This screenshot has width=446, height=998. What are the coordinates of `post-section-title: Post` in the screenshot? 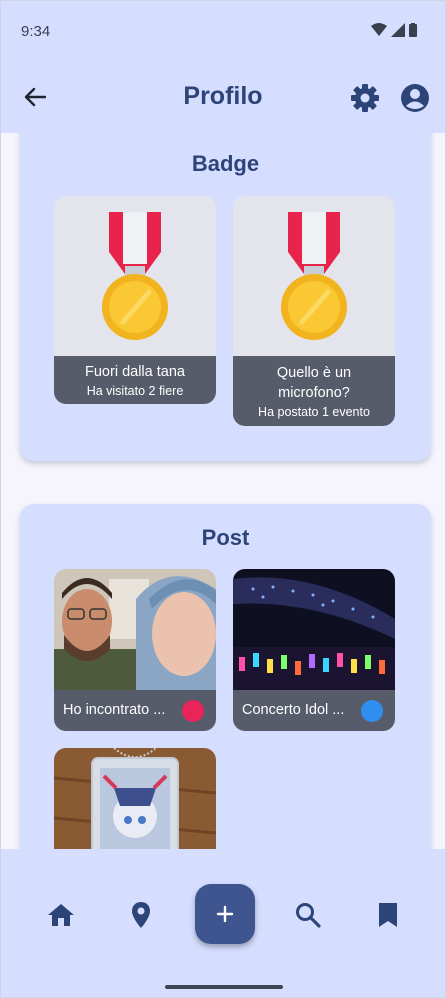 It's located at (225, 537).